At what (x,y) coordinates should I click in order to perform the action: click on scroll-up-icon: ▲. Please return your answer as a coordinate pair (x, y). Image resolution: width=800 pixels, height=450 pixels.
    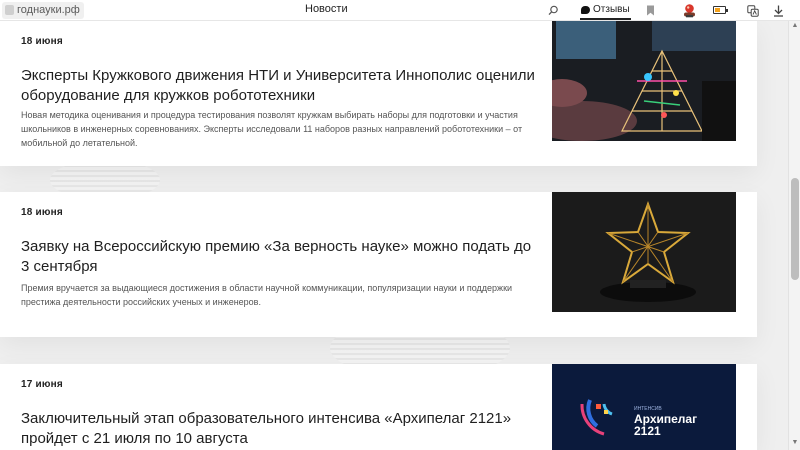
    Looking at the image, I should click on (795, 26).